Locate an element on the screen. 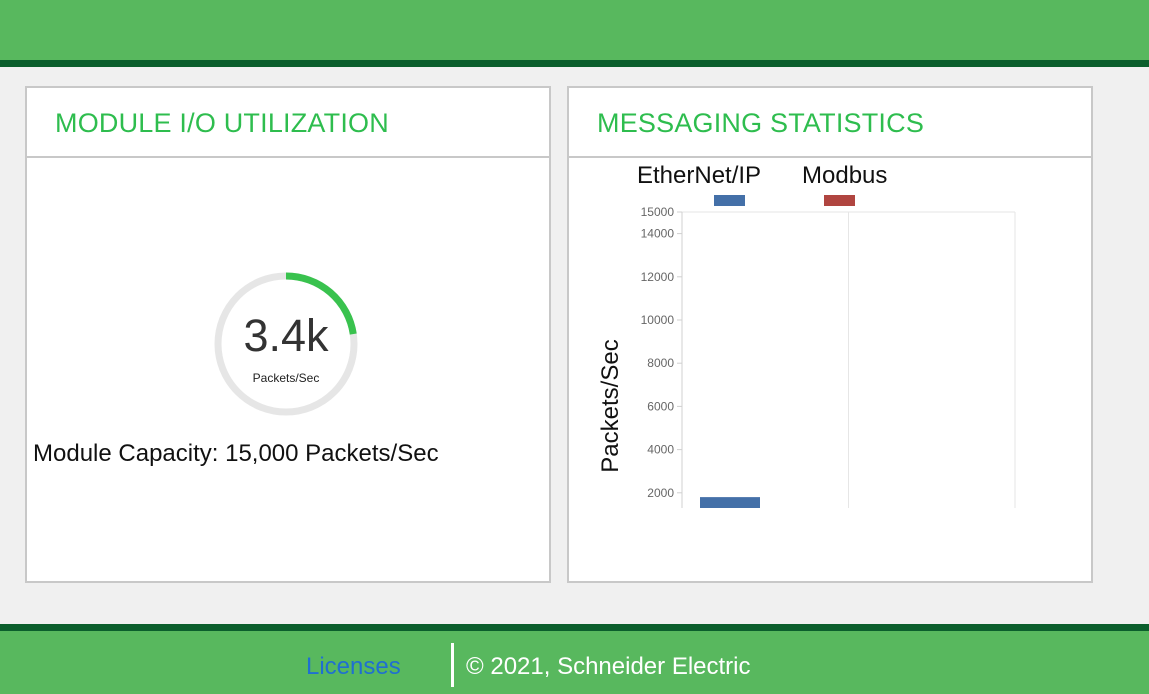  panel-header: MODULE I/O UTILIZATION is located at coordinates (288, 123).